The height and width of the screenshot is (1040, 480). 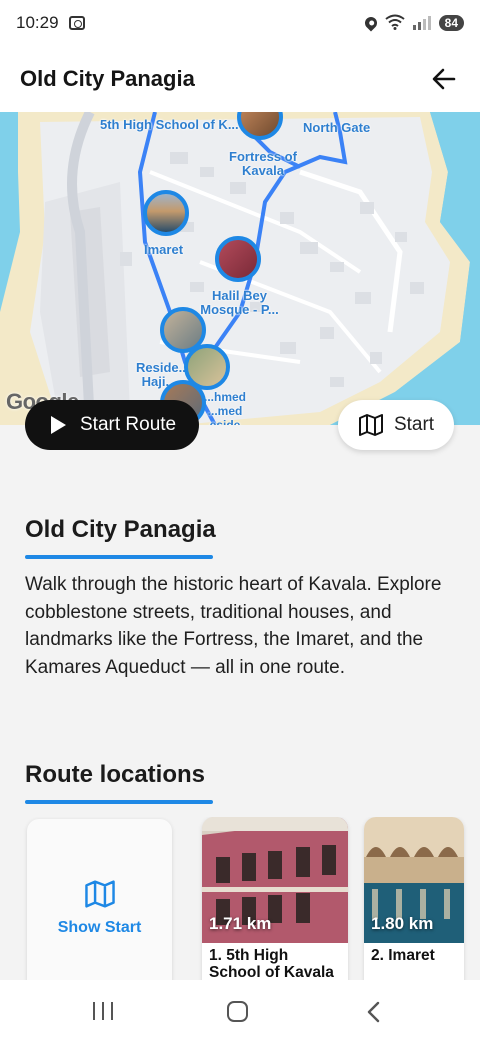 I want to click on map-label-north-gate: North Gate, so click(x=337, y=127).